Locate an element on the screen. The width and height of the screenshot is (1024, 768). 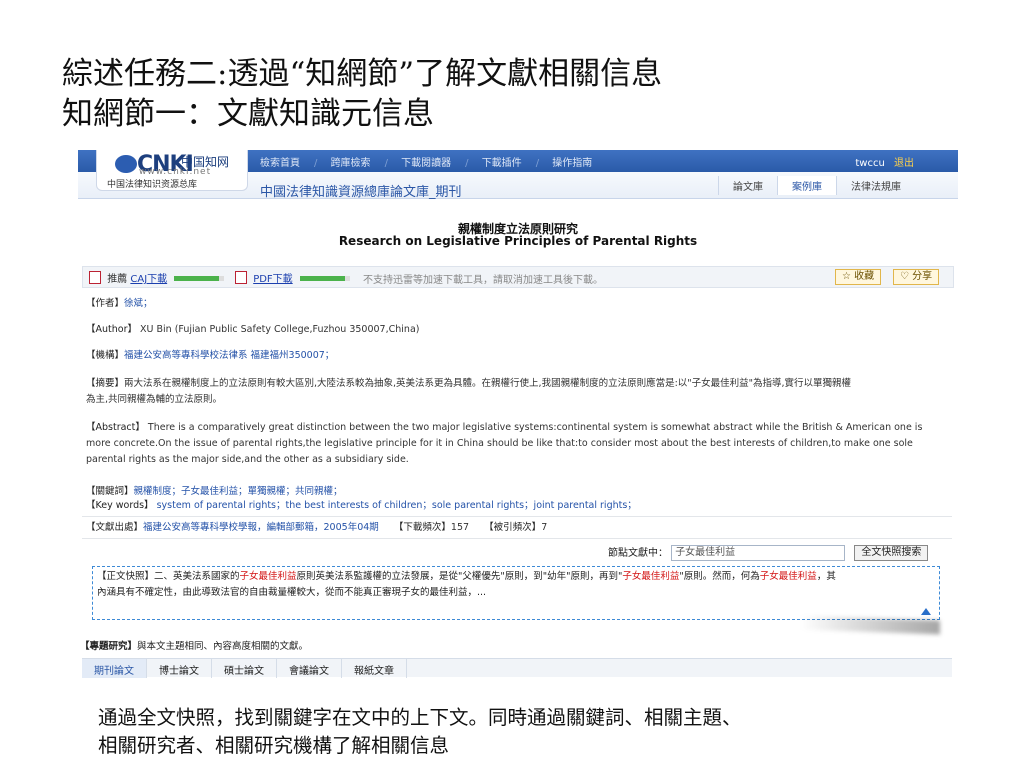
nav-download-plugin: 下載插件 is located at coordinates (502, 163).